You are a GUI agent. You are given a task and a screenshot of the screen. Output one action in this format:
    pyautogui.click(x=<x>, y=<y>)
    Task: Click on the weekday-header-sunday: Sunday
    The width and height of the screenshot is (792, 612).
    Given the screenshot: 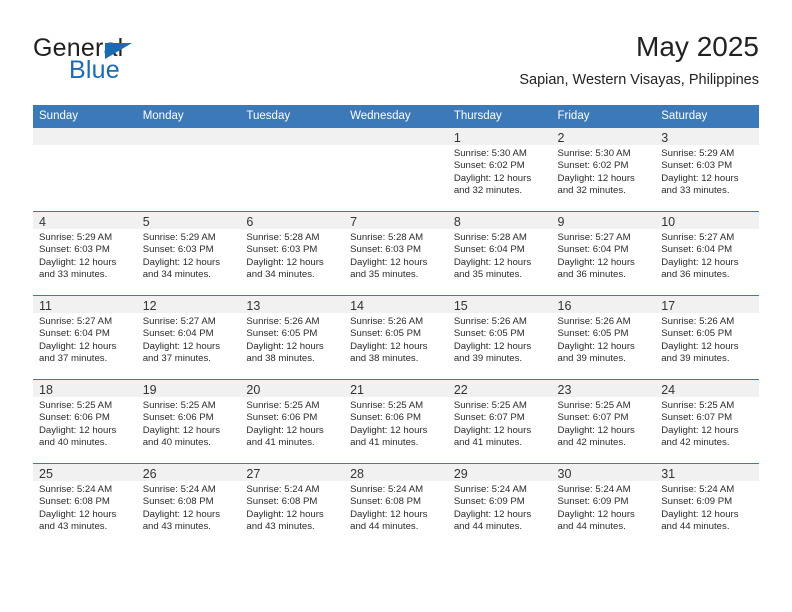 What is the action you would take?
    pyautogui.click(x=85, y=116)
    